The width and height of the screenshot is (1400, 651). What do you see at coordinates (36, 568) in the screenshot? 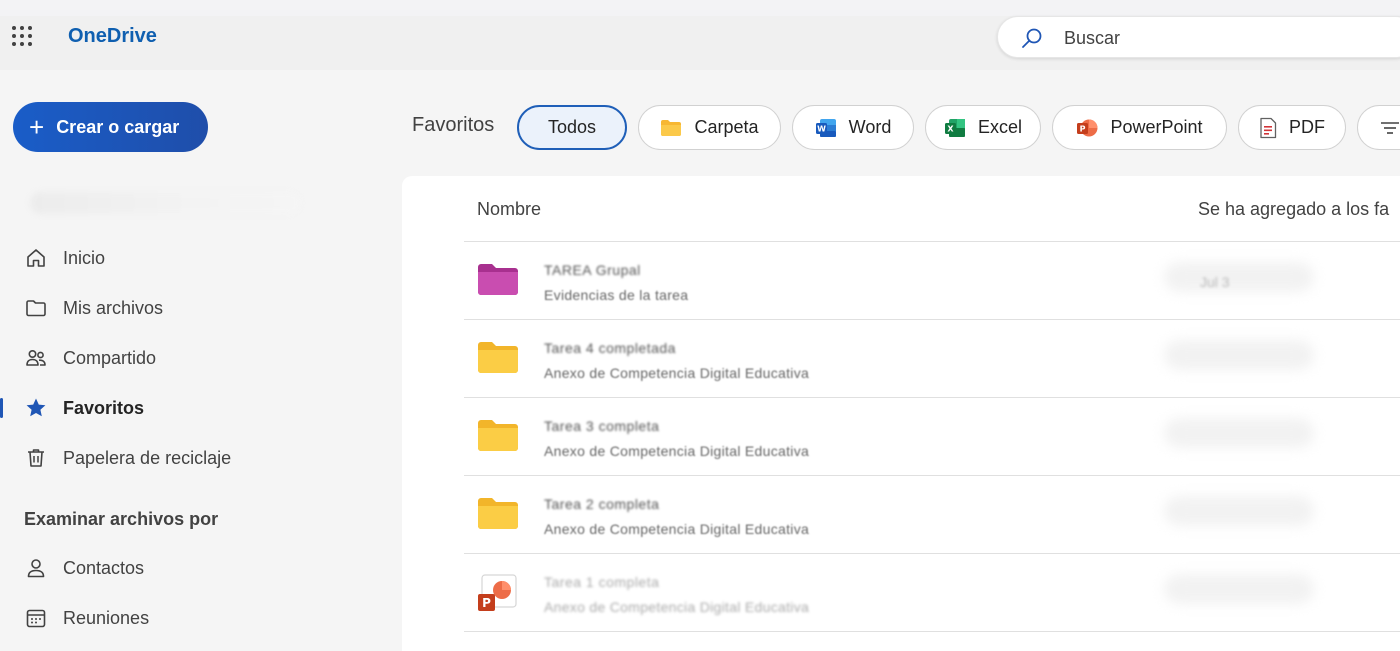
I see `person-icon` at bounding box center [36, 568].